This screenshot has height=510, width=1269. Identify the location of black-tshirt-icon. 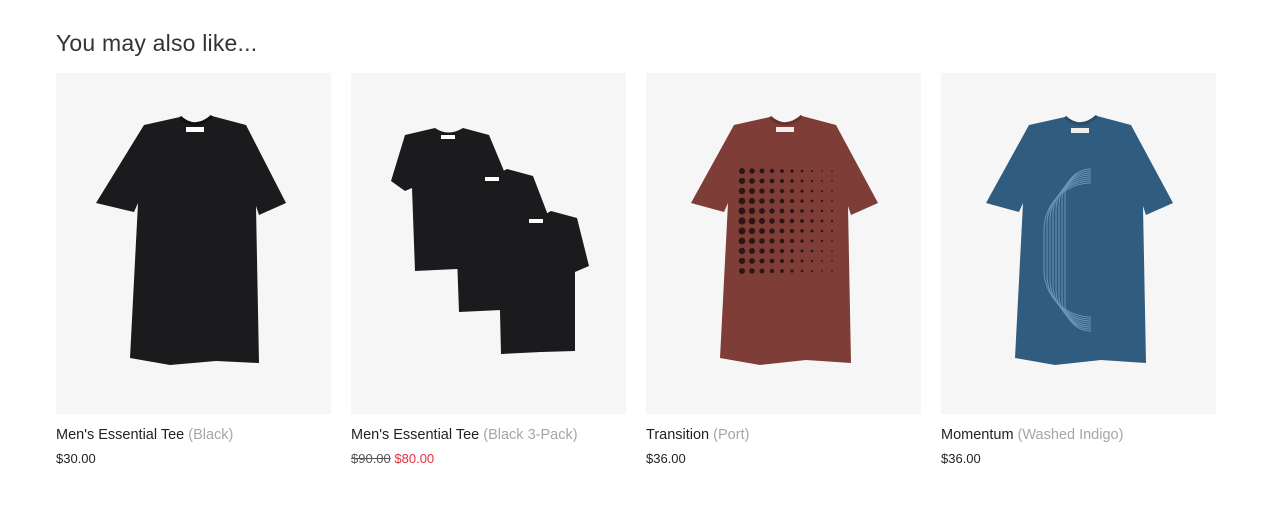
(191, 239).